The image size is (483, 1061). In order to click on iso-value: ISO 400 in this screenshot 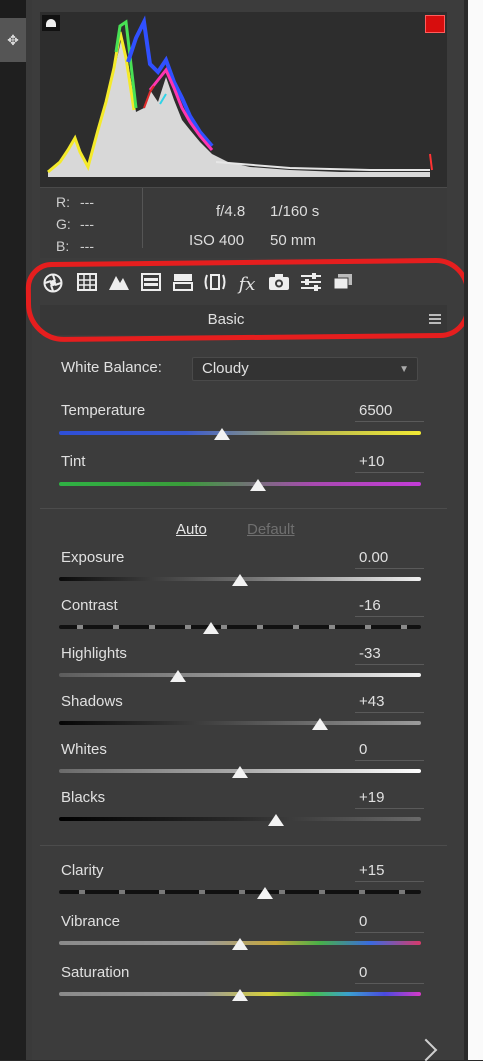, I will do `click(217, 240)`.